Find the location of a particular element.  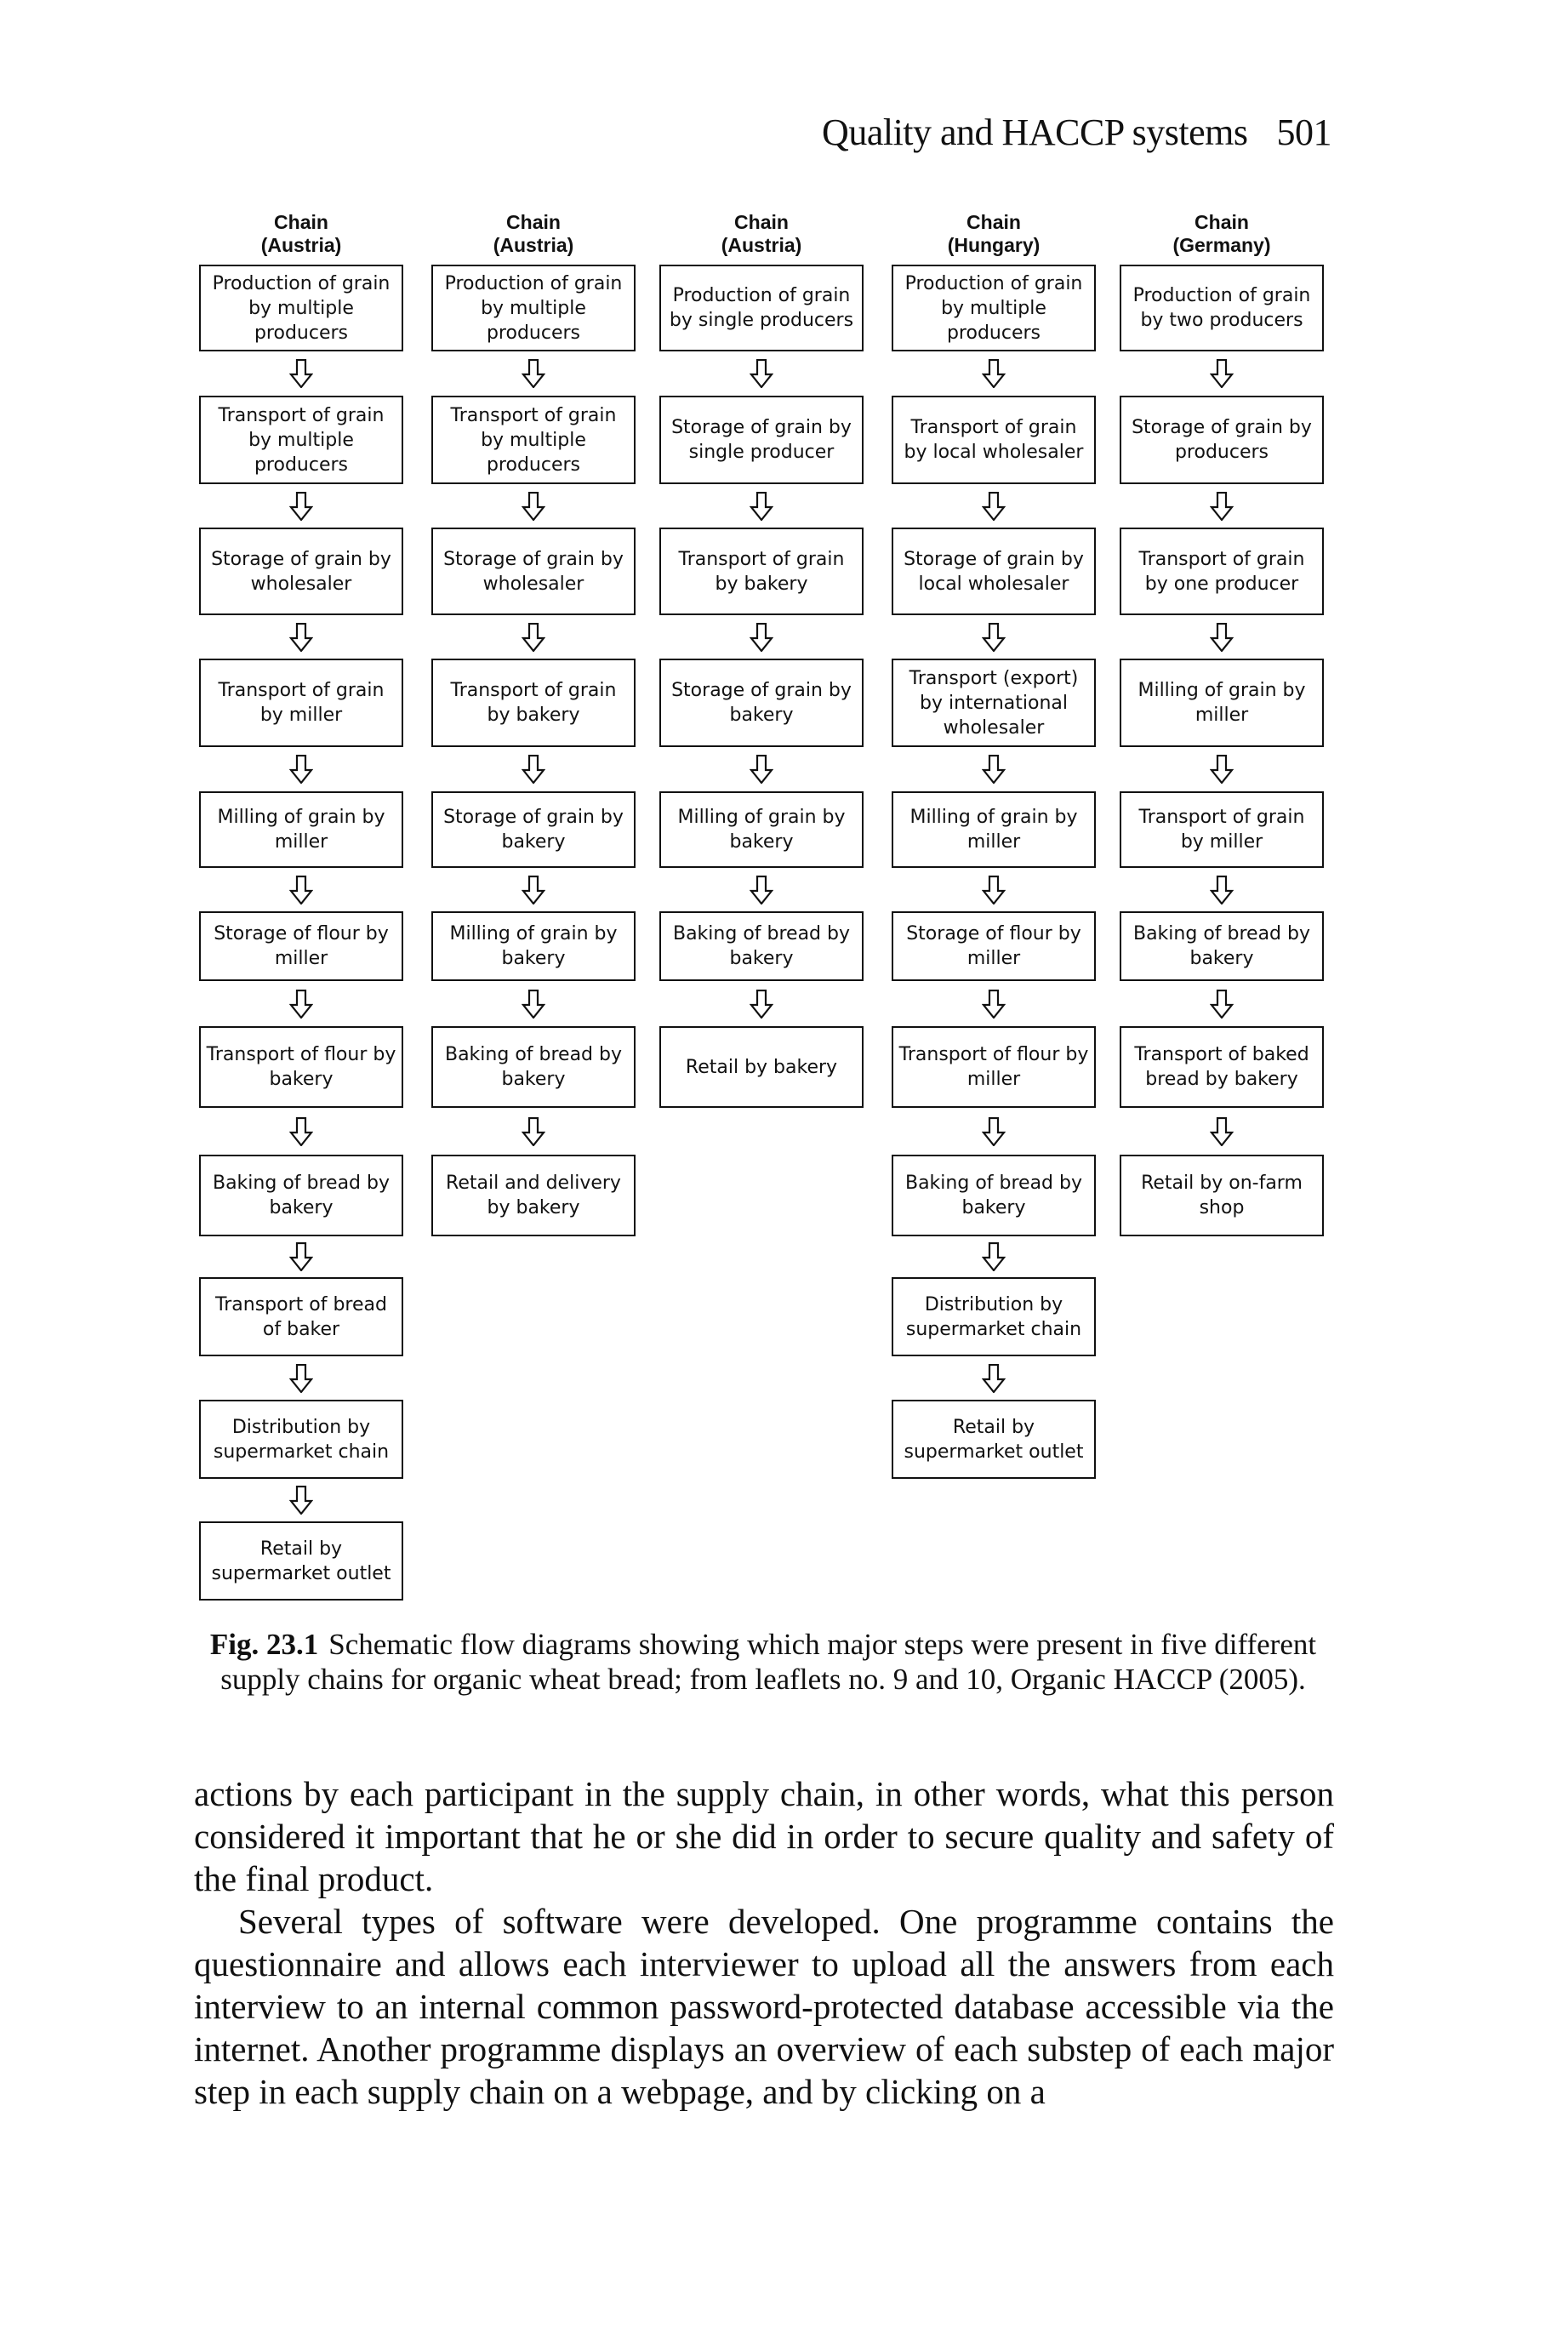

step-label: Retail by on-farm shop is located at coordinates (1222, 1196).